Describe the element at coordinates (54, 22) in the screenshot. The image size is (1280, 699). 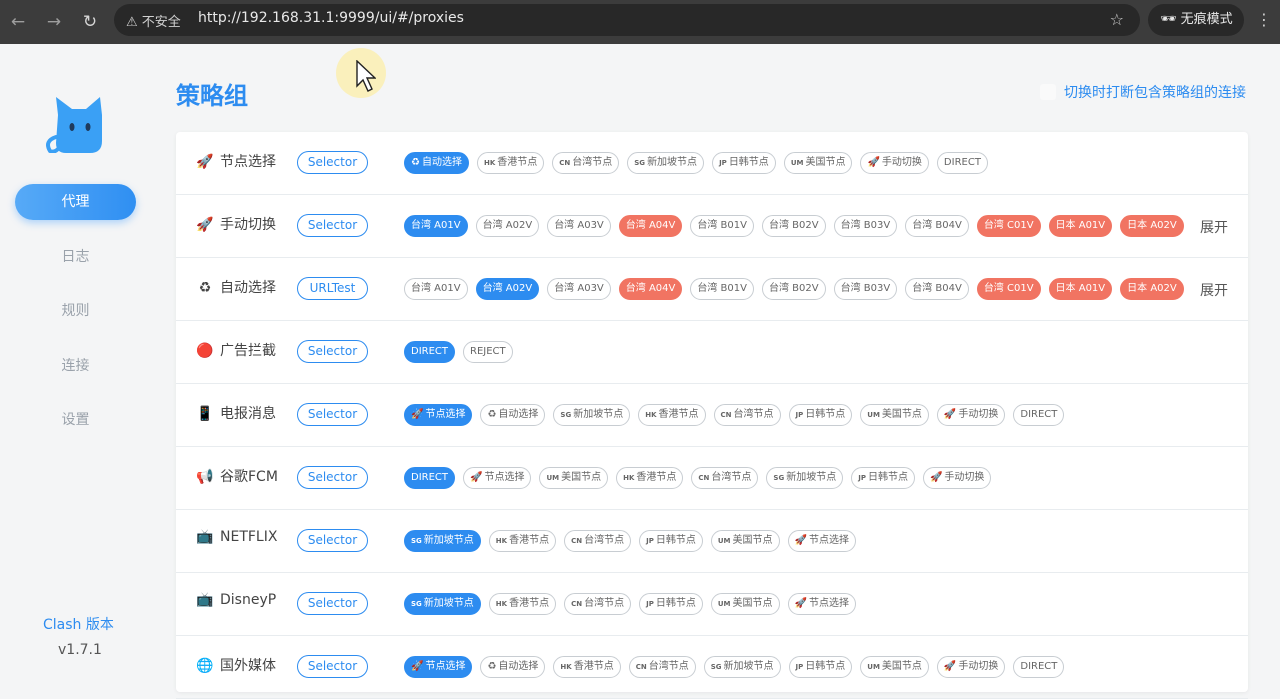
I see `forward-icon: →` at that location.